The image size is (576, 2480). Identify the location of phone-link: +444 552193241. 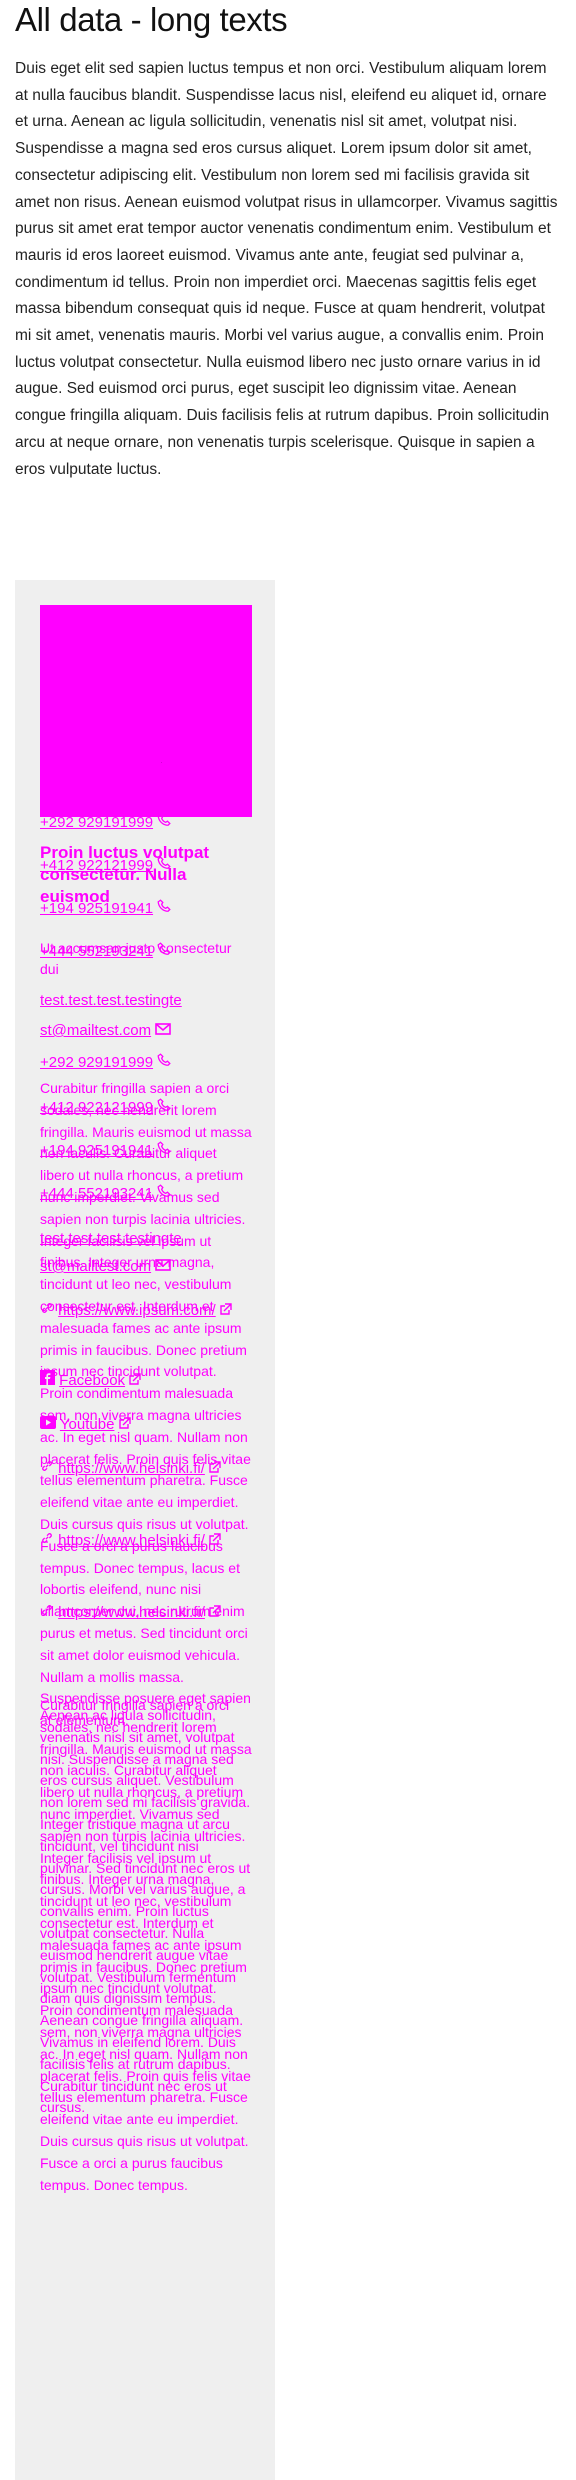
(146, 1194).